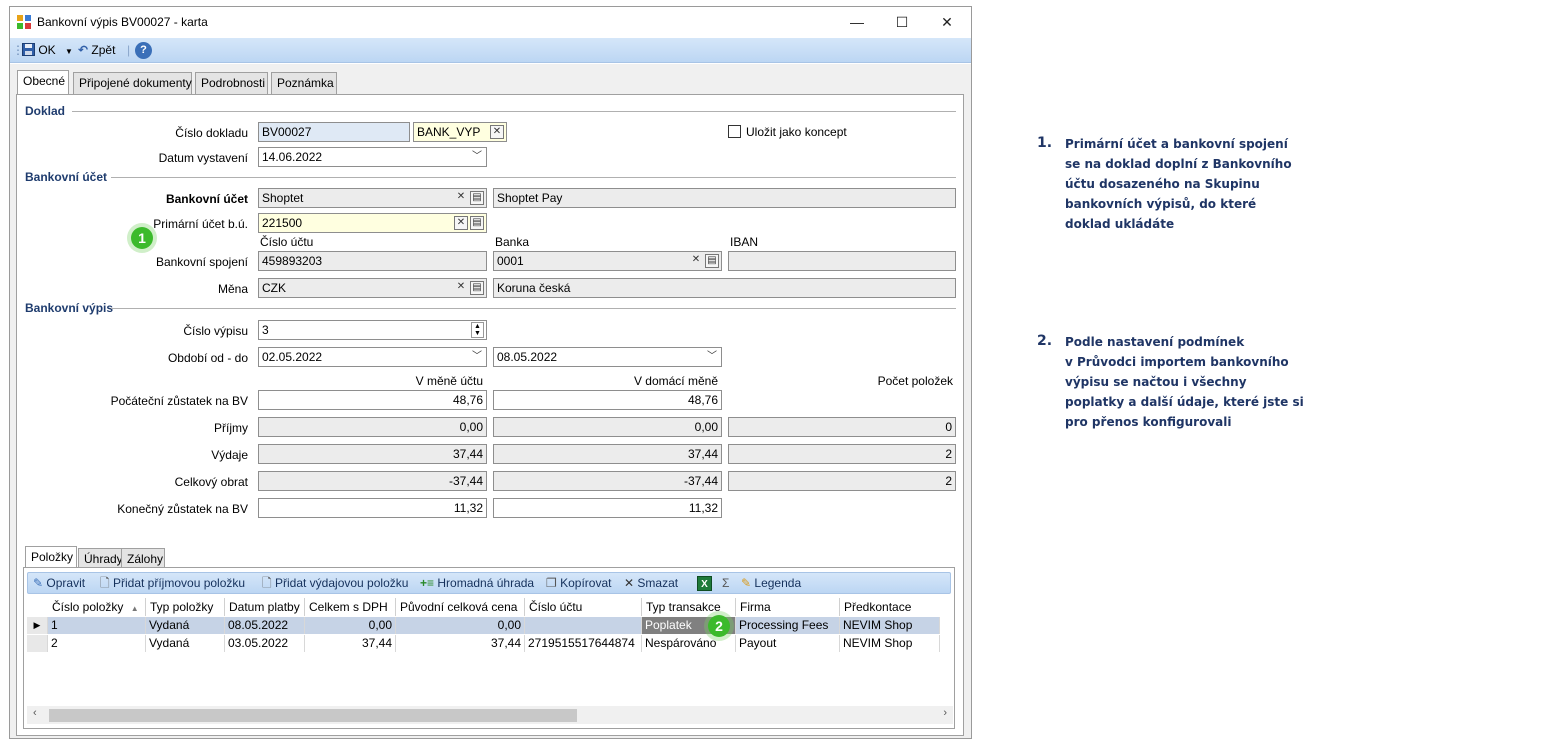  Describe the element at coordinates (372, 454) in the screenshot. I see `expenses-account: 37,44` at that location.